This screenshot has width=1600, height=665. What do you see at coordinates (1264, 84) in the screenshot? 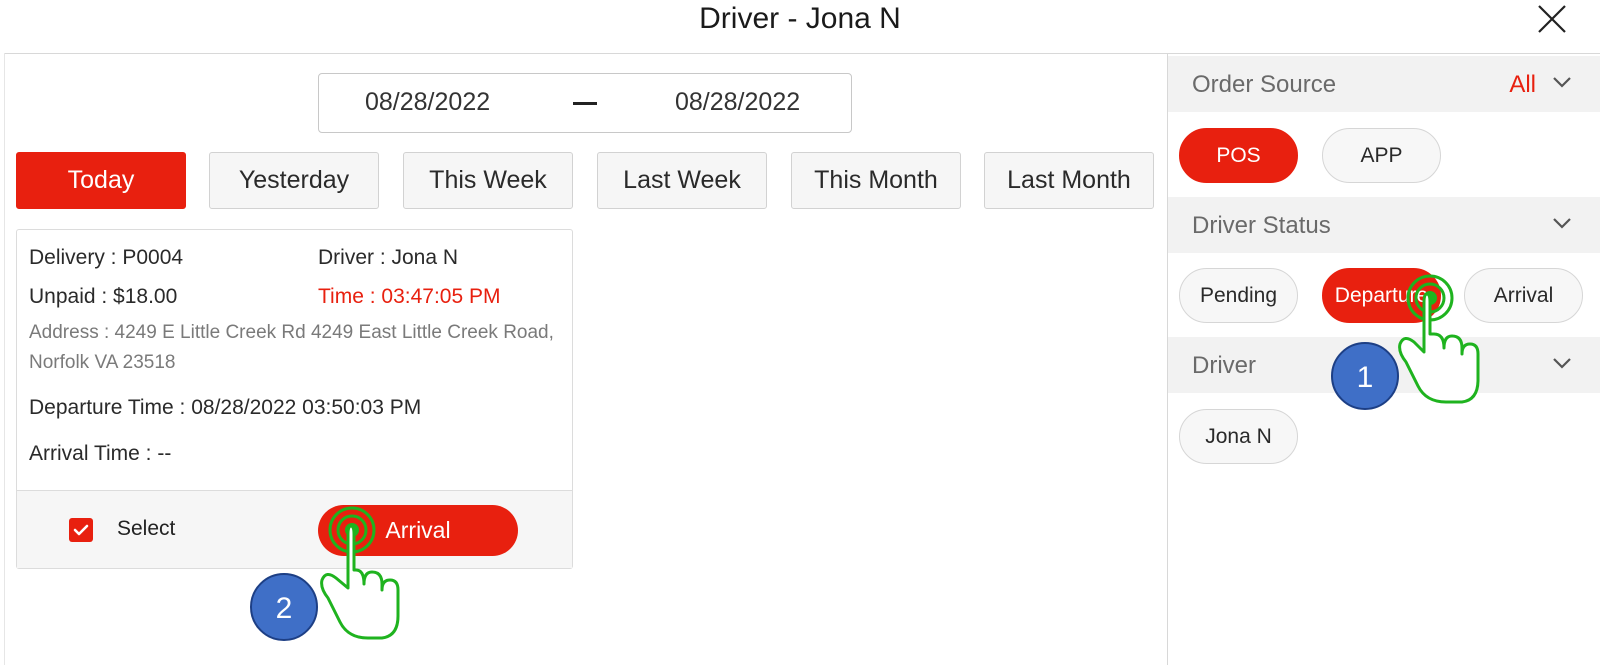
I see `order-source-label: Order Source` at bounding box center [1264, 84].